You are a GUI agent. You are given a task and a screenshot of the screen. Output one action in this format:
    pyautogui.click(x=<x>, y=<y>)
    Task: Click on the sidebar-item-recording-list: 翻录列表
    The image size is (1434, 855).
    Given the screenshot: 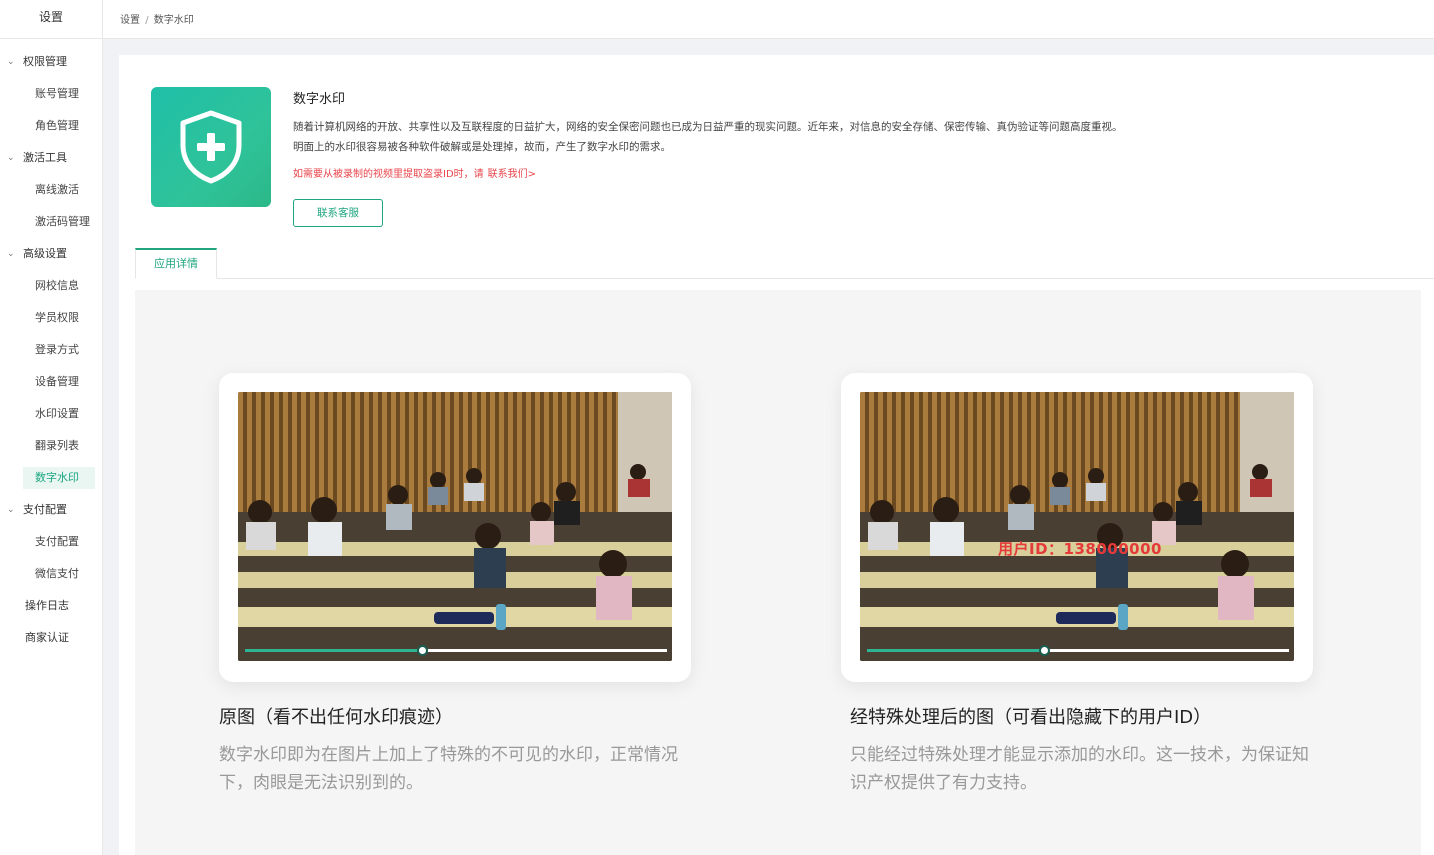 What is the action you would take?
    pyautogui.click(x=51, y=446)
    